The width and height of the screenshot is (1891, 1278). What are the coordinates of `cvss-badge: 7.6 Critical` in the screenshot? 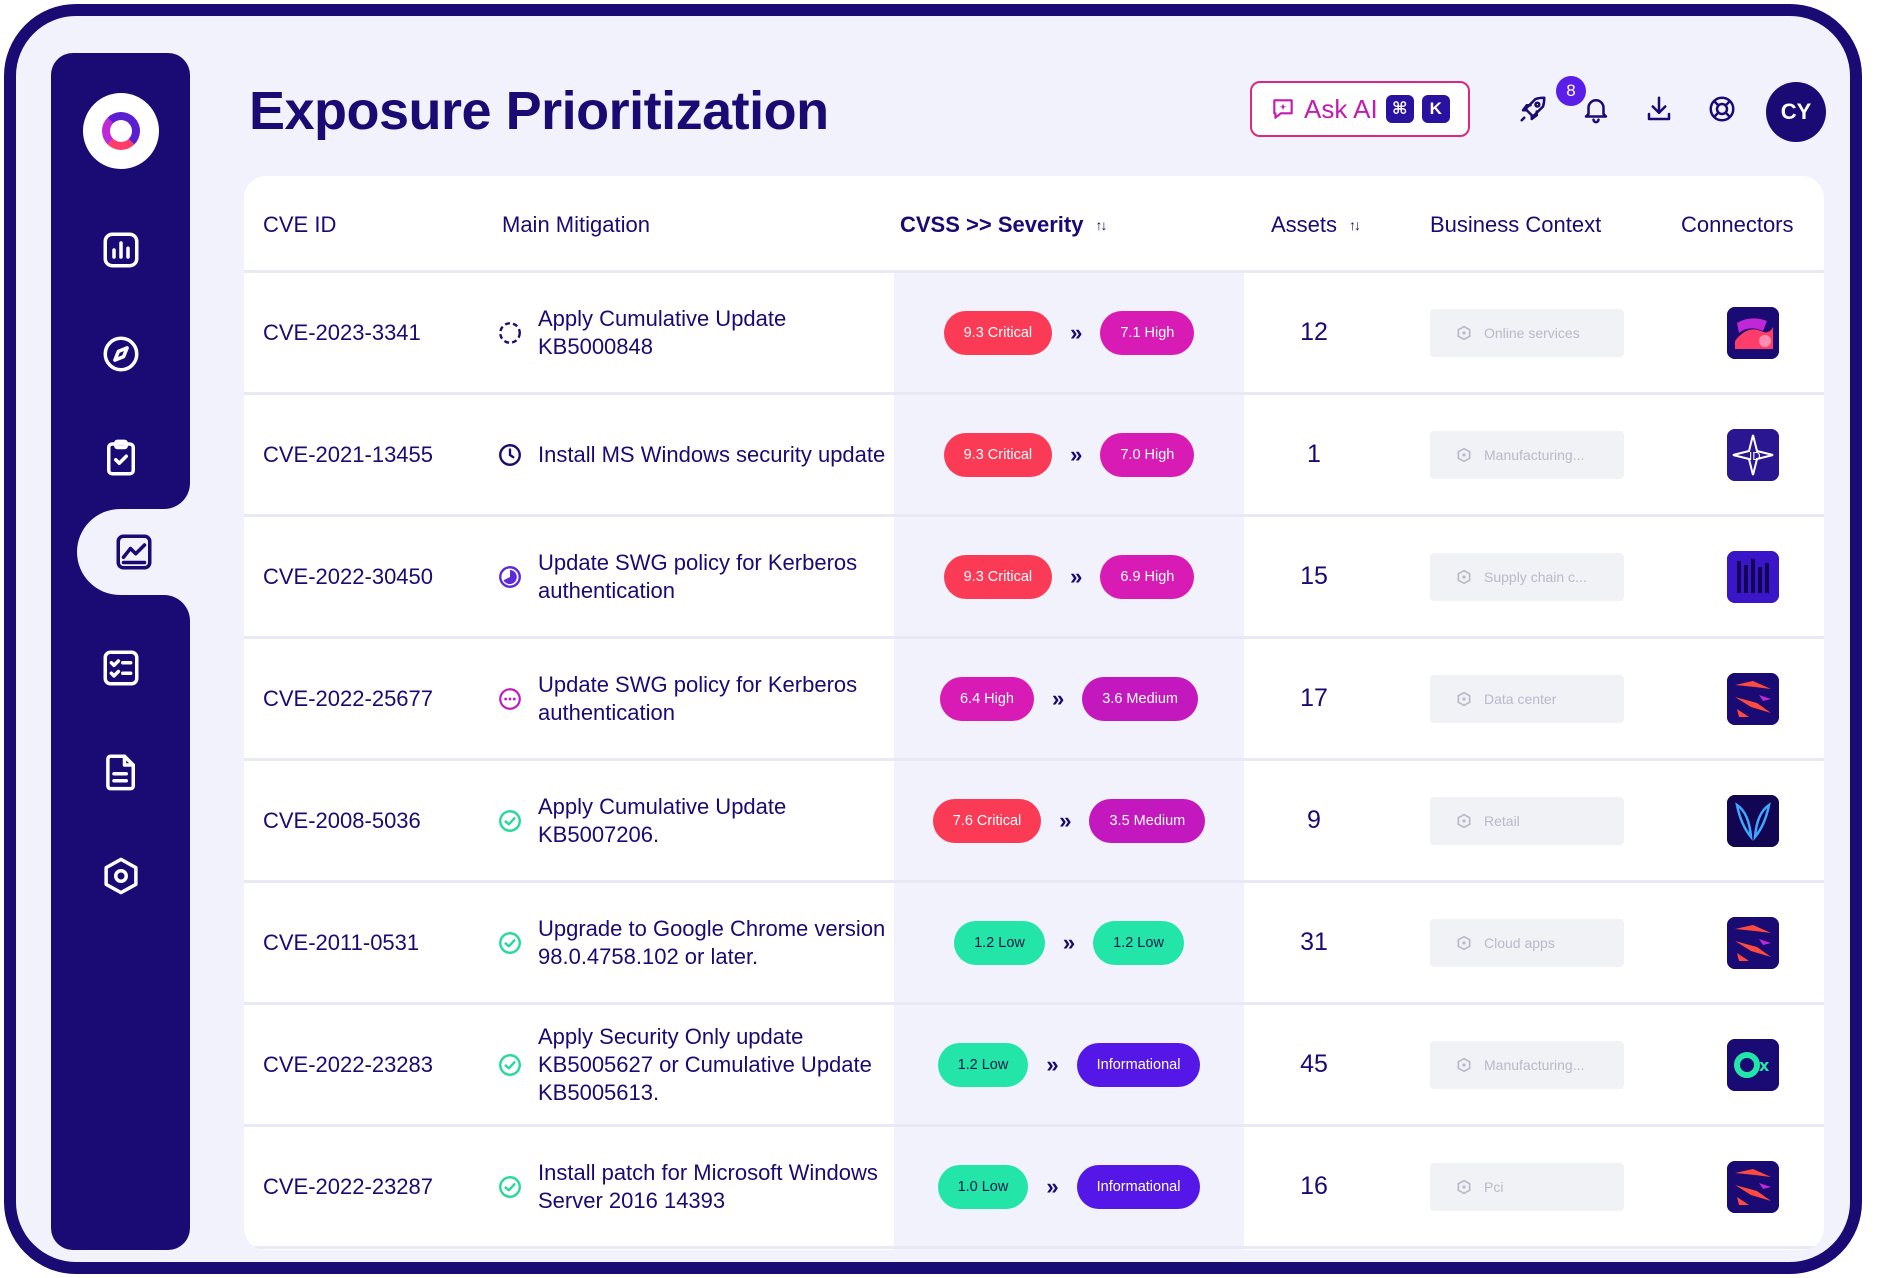 It's located at (987, 820).